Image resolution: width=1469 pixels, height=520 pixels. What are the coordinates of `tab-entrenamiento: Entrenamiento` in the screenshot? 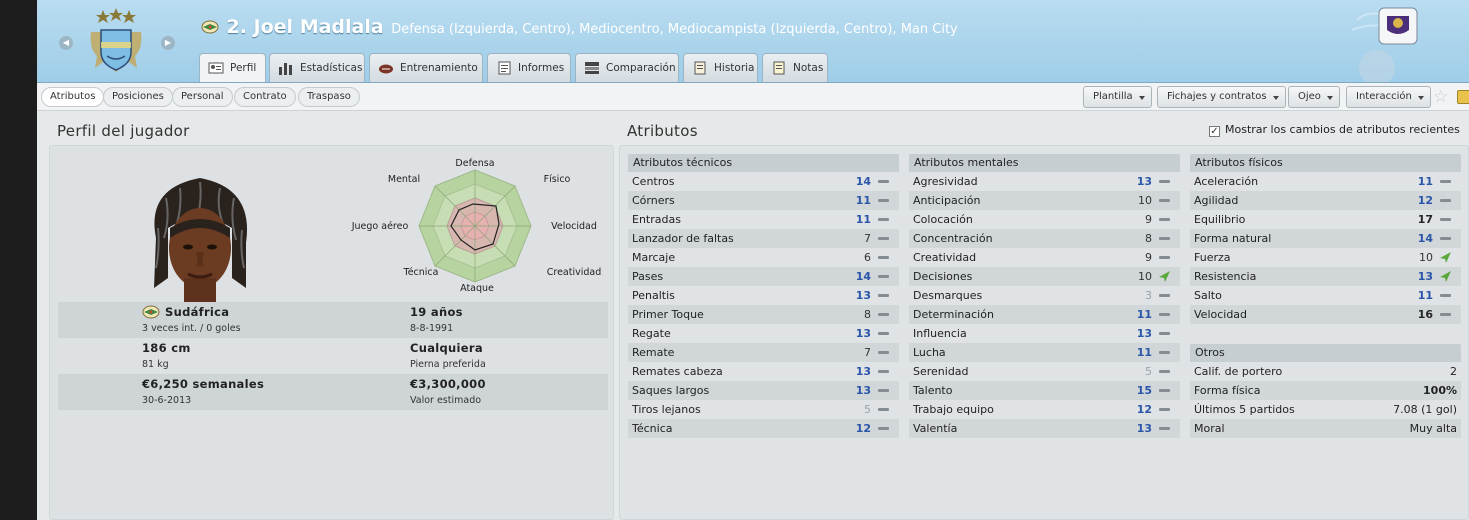 It's located at (426, 67).